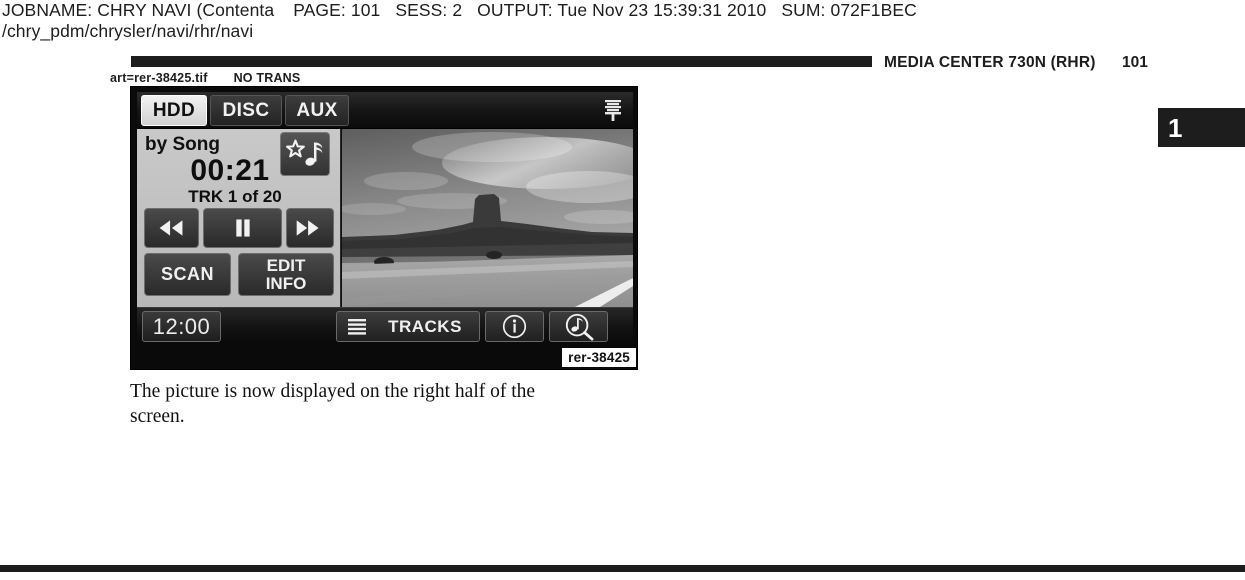 This screenshot has width=1245, height=580. I want to click on next-track-button, so click(310, 228).